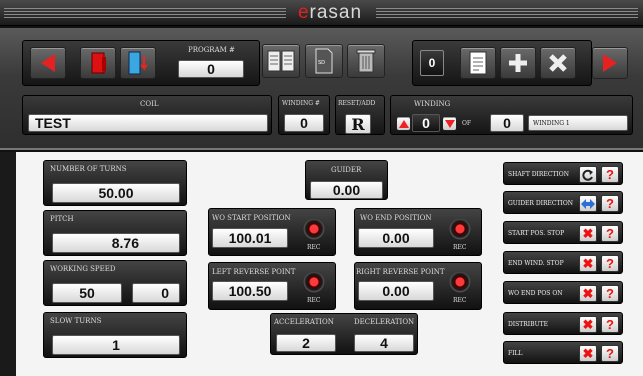 This screenshot has height=376, width=643. Describe the element at coordinates (116, 345) in the screenshot. I see `slow-turns-field: 1` at that location.